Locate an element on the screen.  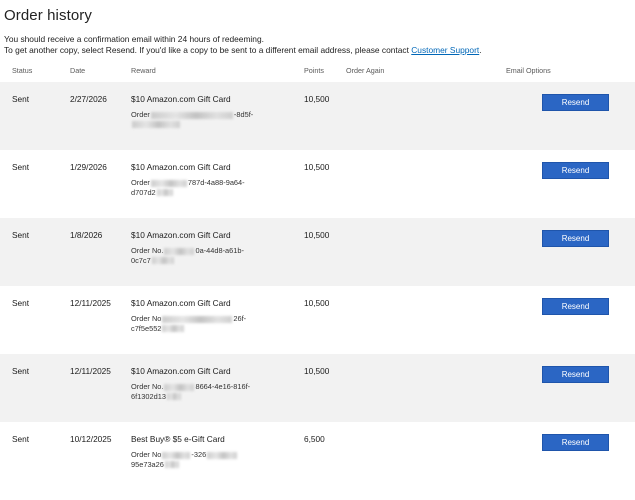
order-number-visible-2: 0c7c7 is located at coordinates (141, 260).